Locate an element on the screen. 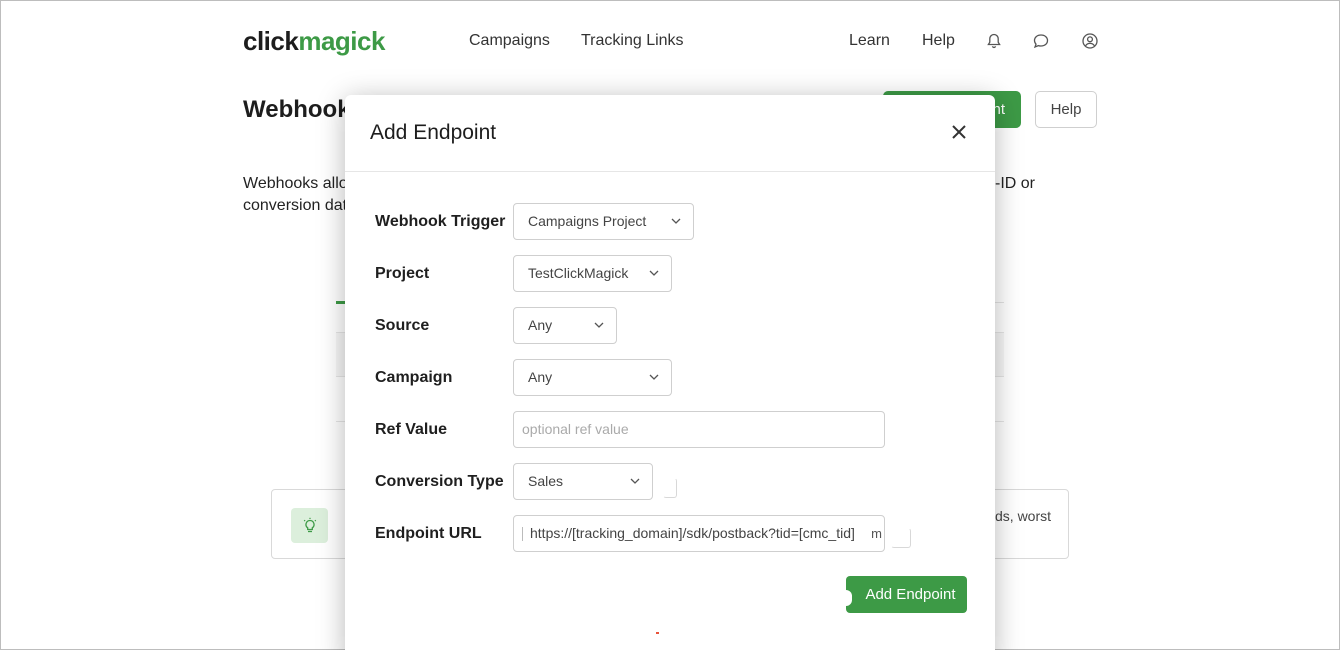 Image resolution: width=1340 pixels, height=650 pixels. project-label: Project is located at coordinates (402, 273).